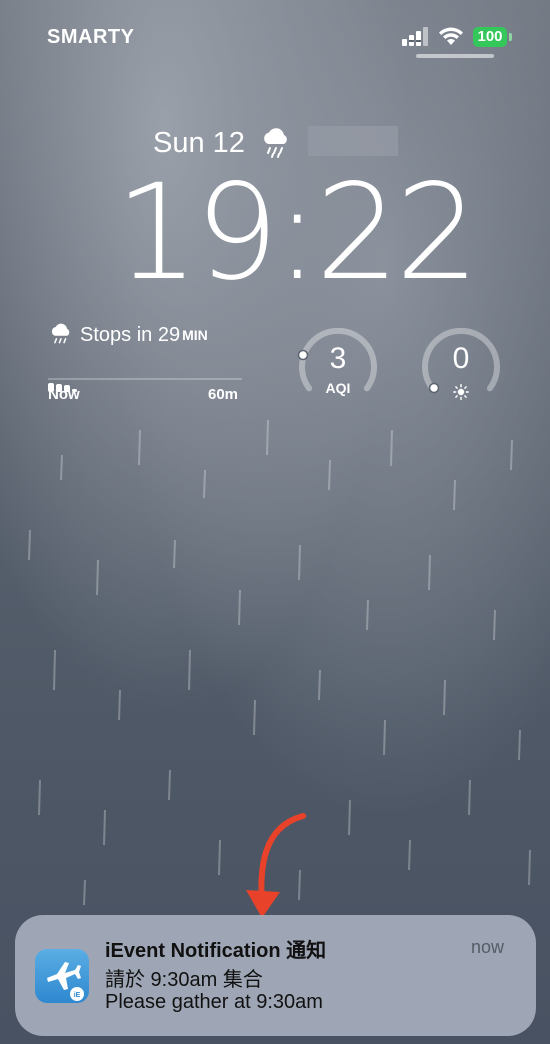 Image resolution: width=550 pixels, height=1044 pixels. I want to click on notification-body-line2: Please gather at 9:30am, so click(214, 1002).